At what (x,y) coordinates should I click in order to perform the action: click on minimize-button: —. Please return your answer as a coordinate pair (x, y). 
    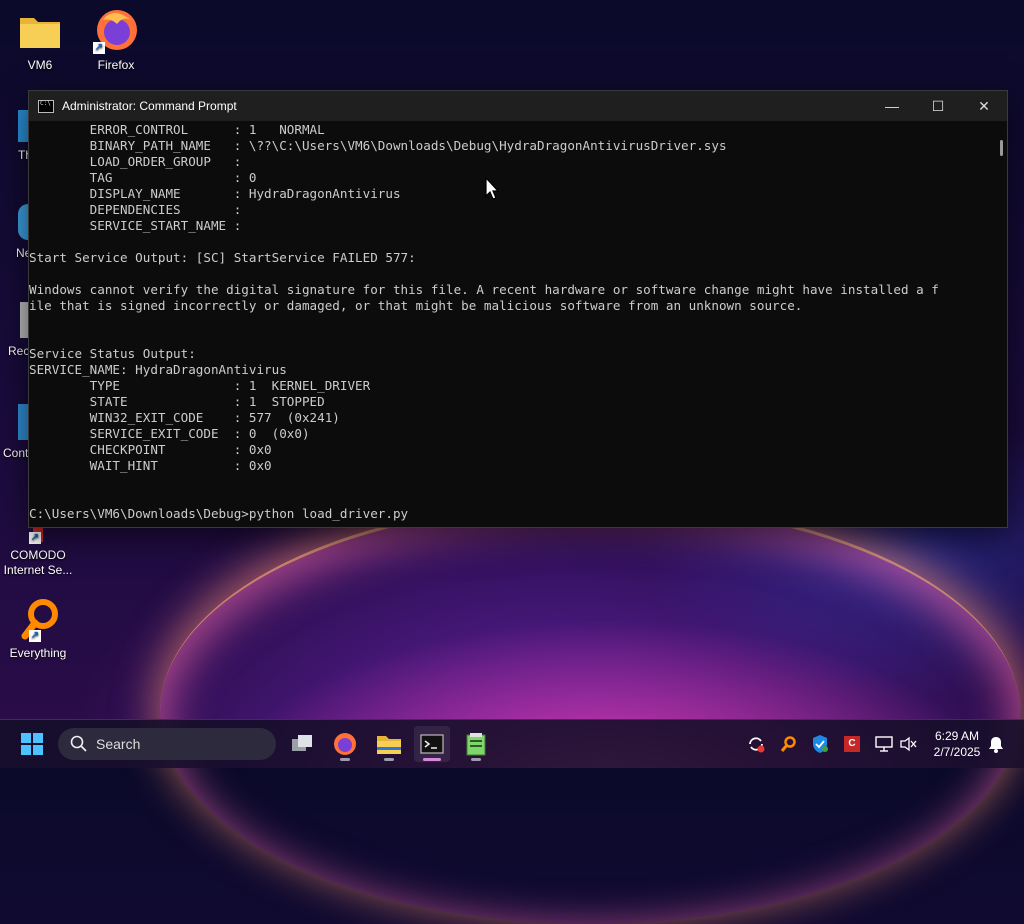
    Looking at the image, I should click on (892, 106).